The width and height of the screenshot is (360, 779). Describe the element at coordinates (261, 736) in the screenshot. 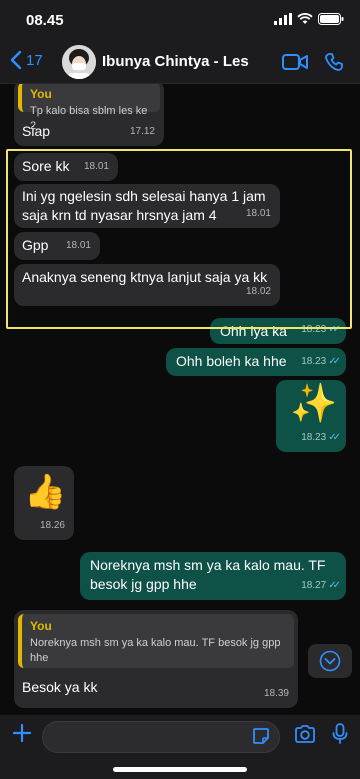

I see `sticker-icon` at that location.